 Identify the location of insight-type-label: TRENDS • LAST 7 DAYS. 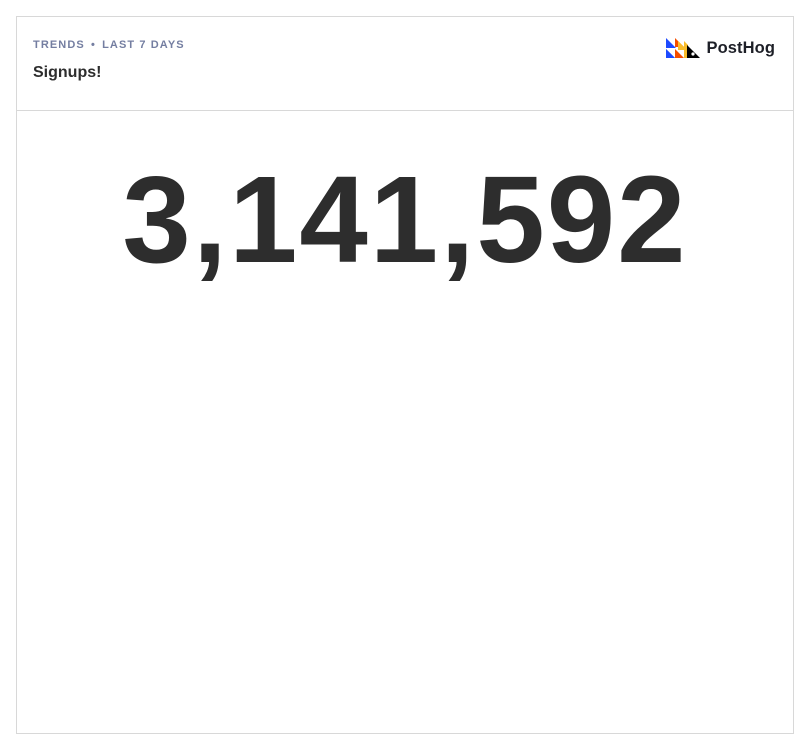
(109, 45).